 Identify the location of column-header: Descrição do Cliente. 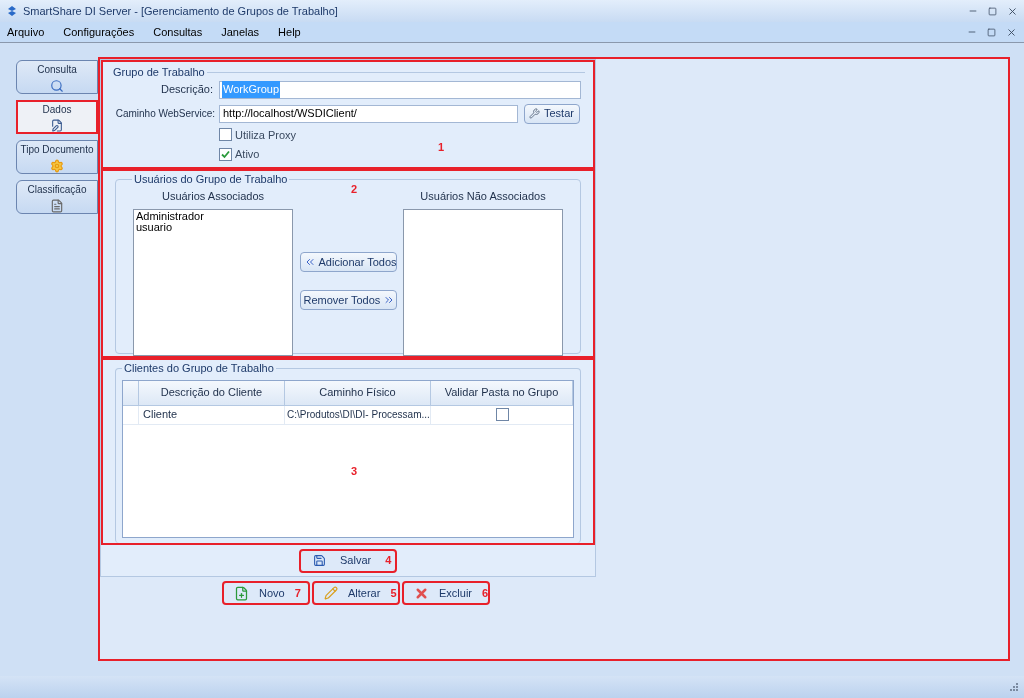
(212, 392).